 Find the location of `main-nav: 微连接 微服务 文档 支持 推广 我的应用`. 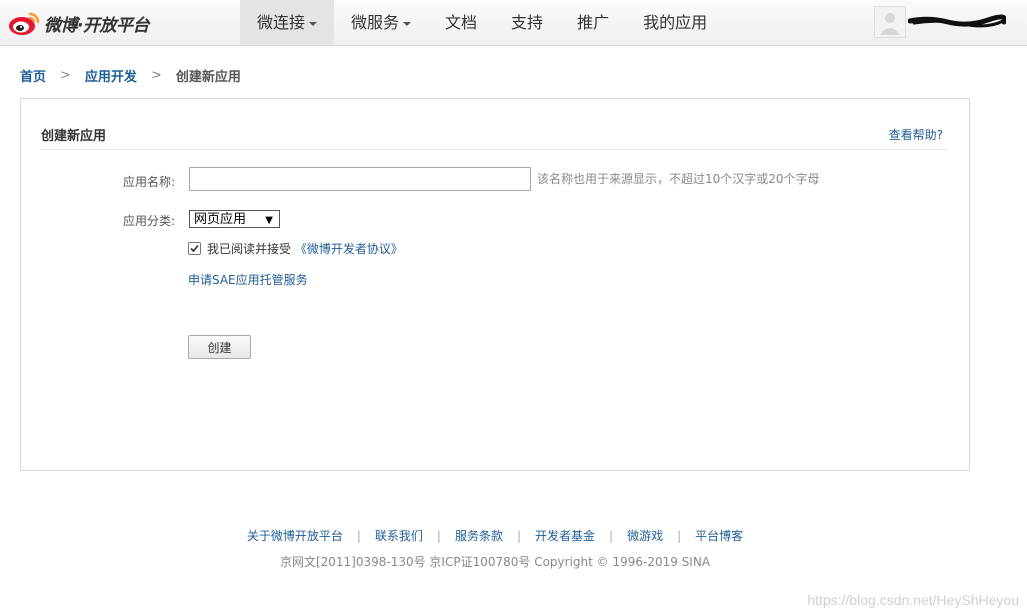

main-nav: 微连接 微服务 文档 支持 推广 我的应用 is located at coordinates (482, 22).